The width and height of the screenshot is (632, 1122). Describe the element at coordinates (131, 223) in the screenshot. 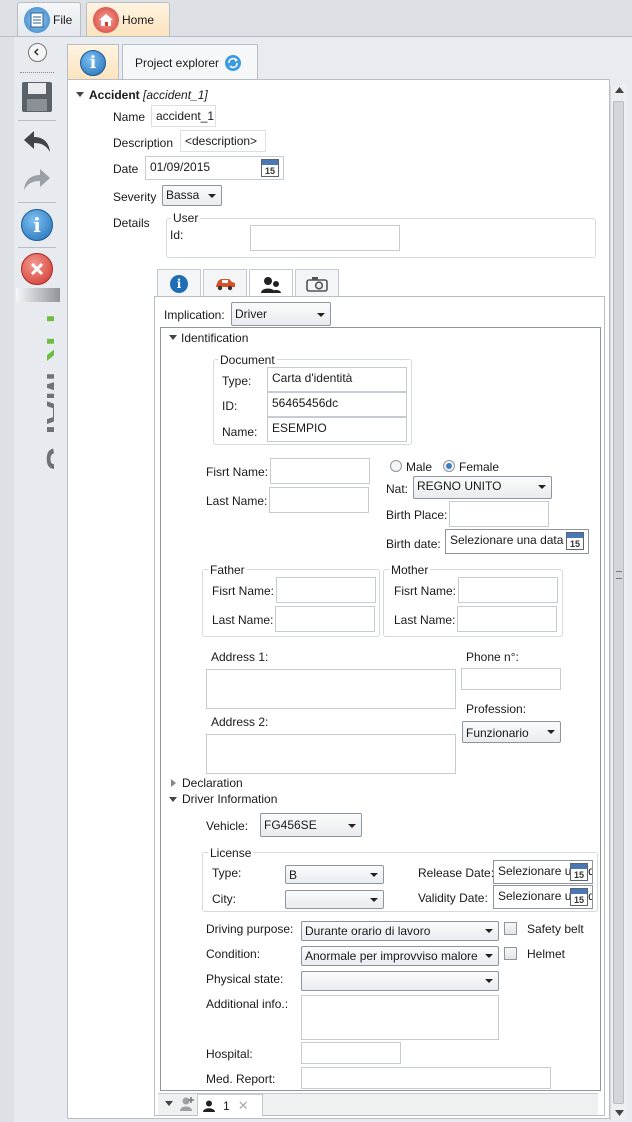

I see `details-label: Details` at that location.